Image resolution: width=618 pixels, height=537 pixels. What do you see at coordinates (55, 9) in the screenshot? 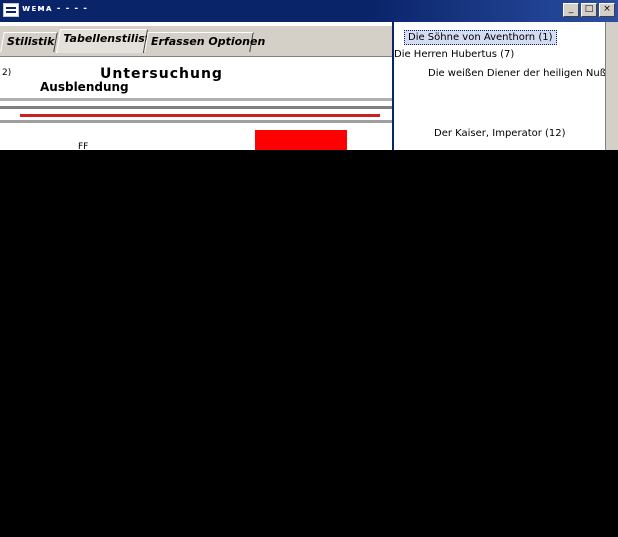
I see `window-title: ᴡᴇᴍᴀ - - - -` at bounding box center [55, 9].